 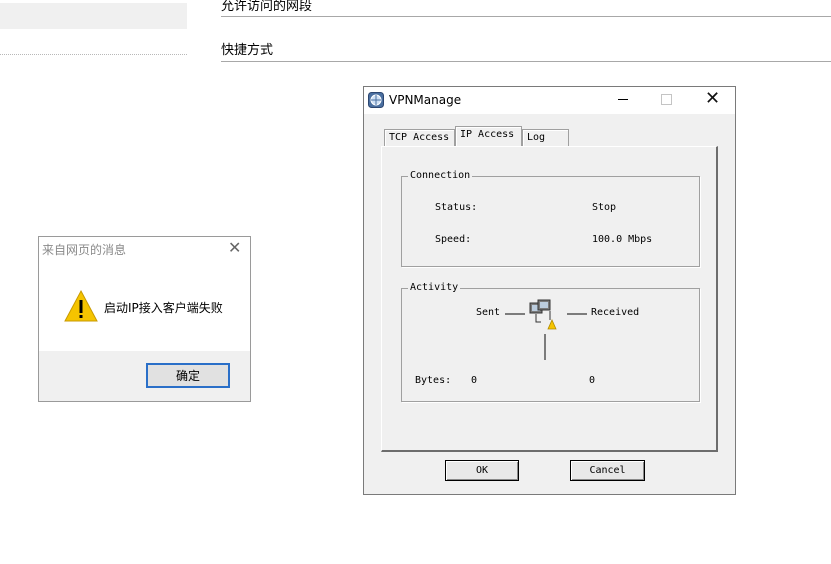 What do you see at coordinates (419, 137) in the screenshot?
I see `tab-tcp-access: TCP Access` at bounding box center [419, 137].